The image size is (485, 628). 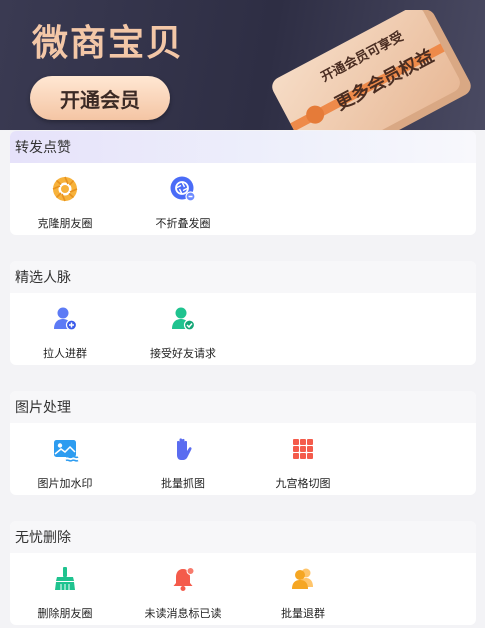 What do you see at coordinates (303, 483) in the screenshot?
I see `item-label: 九宫格切图` at bounding box center [303, 483].